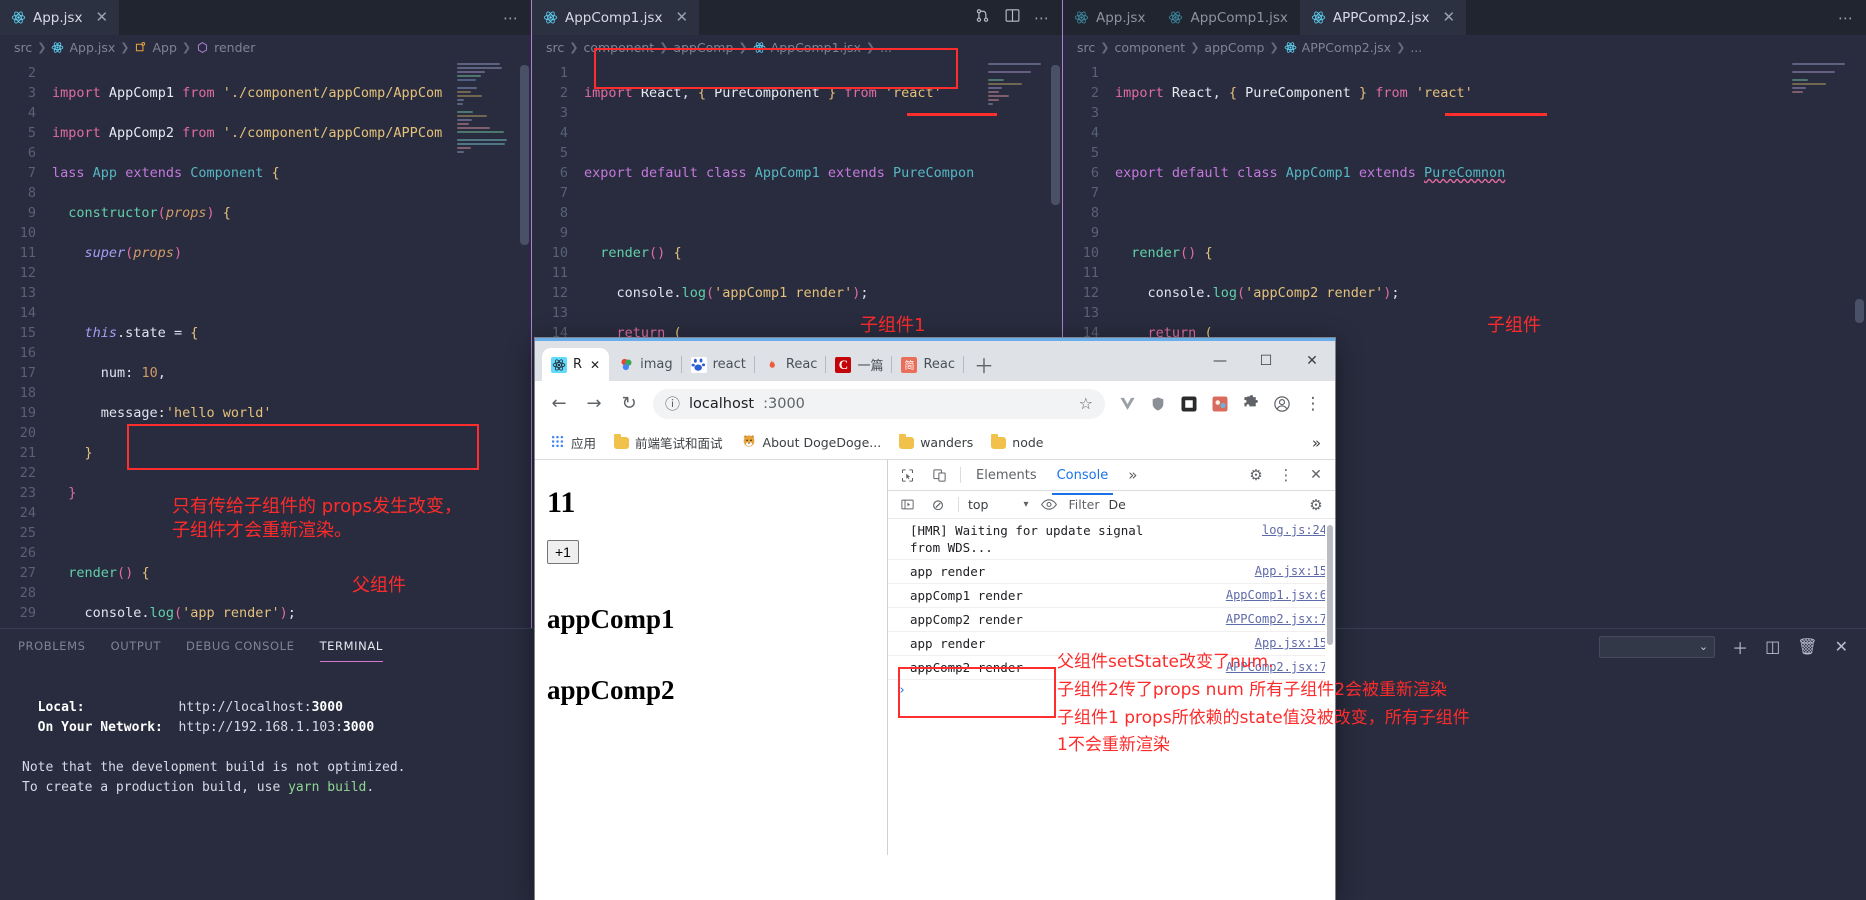 The height and width of the screenshot is (900, 1866). What do you see at coordinates (1312, 361) in the screenshot?
I see `close-window-button: ✕` at bounding box center [1312, 361].